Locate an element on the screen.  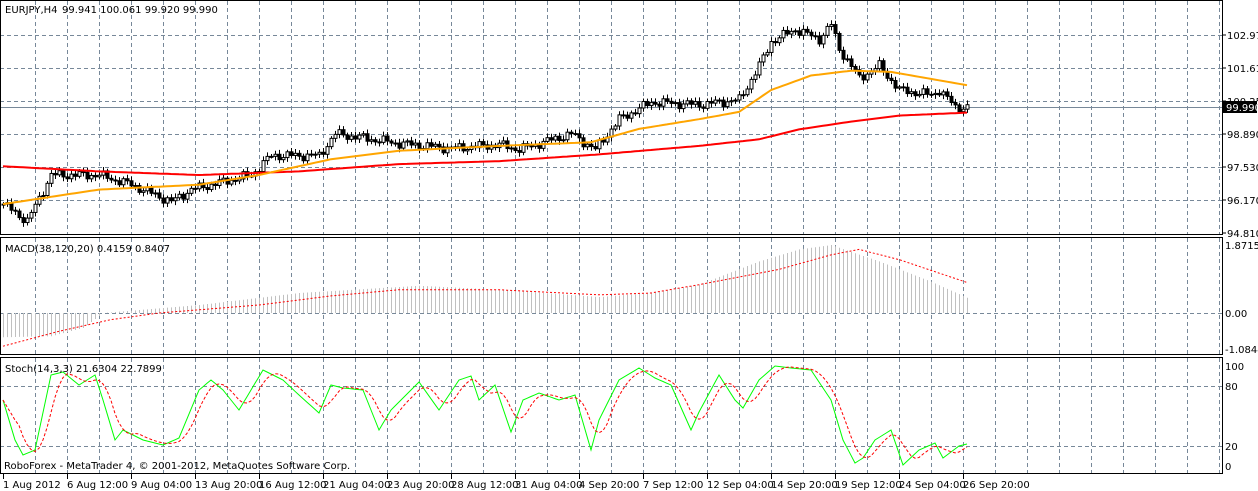
price-axis-label: 94.810 is located at coordinates (1242, 234).